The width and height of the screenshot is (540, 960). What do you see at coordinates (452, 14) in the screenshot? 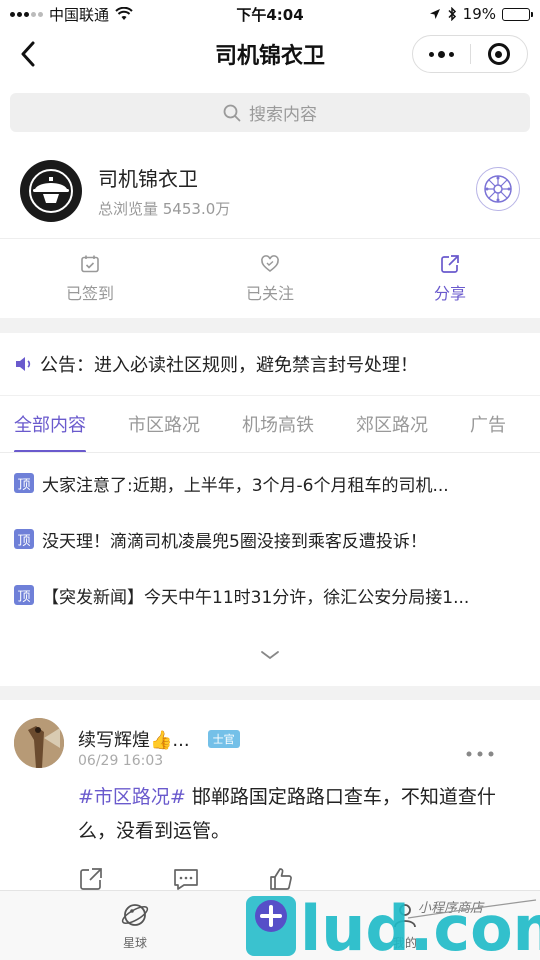
I see `bluetooth-icon` at bounding box center [452, 14].